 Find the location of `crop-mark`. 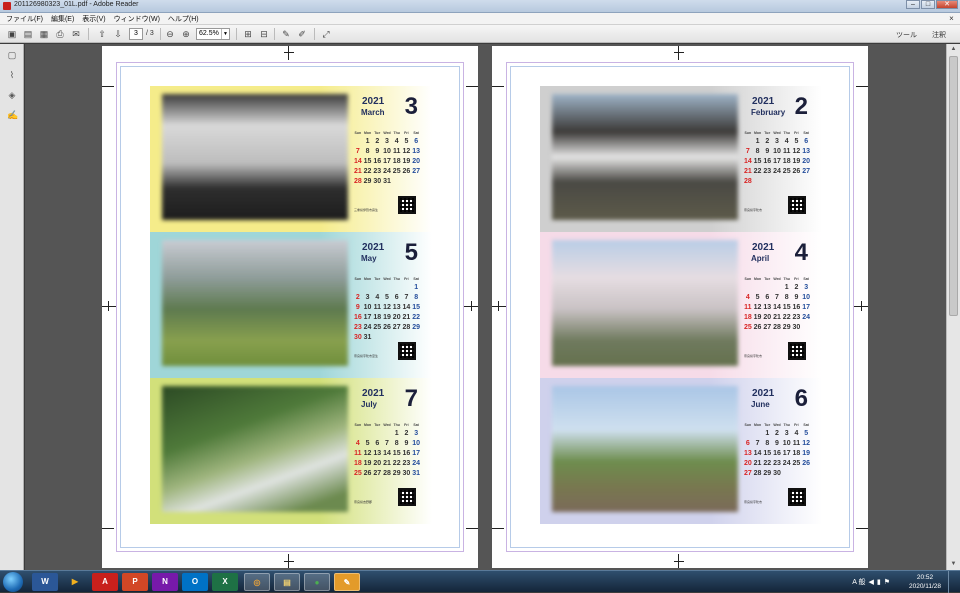

crop-mark is located at coordinates (679, 561).